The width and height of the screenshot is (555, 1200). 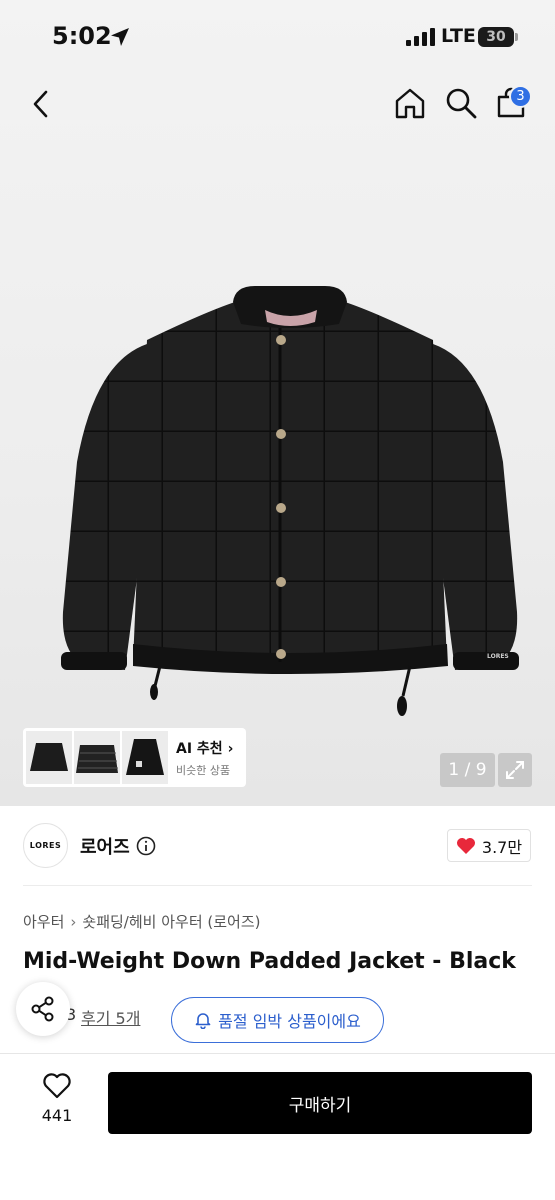 I want to click on expand-button, so click(x=515, y=770).